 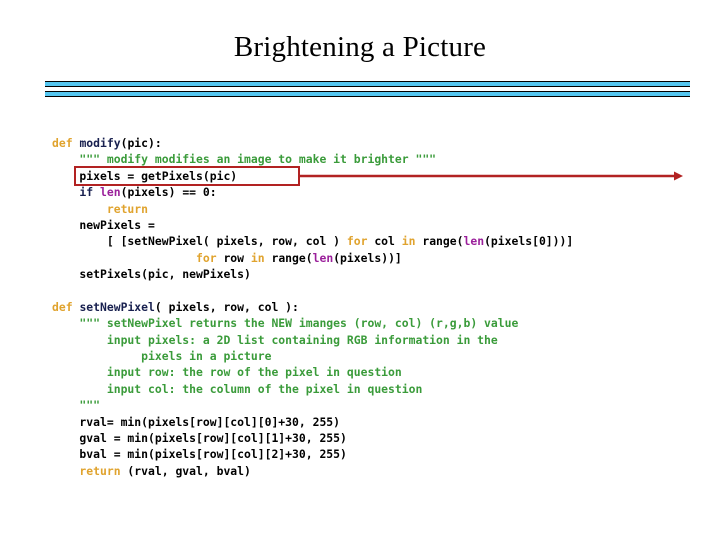 What do you see at coordinates (382, 422) in the screenshot?
I see `code-line: rval= min(pixels[row][col][0]+30, 255)` at bounding box center [382, 422].